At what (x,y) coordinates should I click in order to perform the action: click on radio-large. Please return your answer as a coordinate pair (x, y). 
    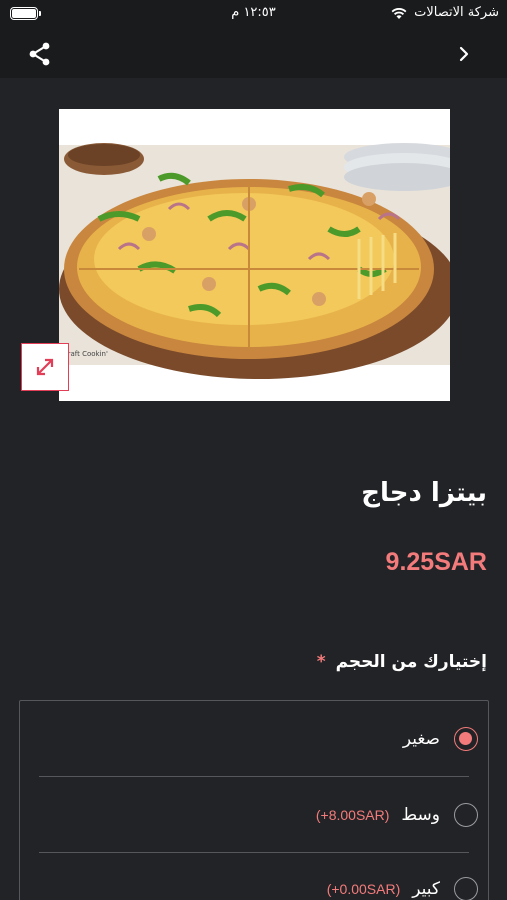
    Looking at the image, I should click on (466, 888).